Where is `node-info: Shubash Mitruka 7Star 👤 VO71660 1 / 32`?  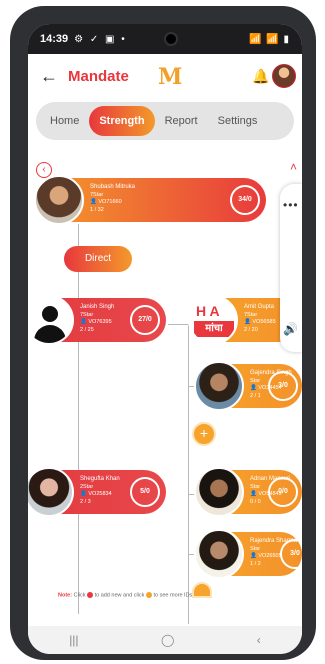
node-info: Shubash Mitruka 7Star 👤 VO71660 1 / 32 is located at coordinates (112, 199).